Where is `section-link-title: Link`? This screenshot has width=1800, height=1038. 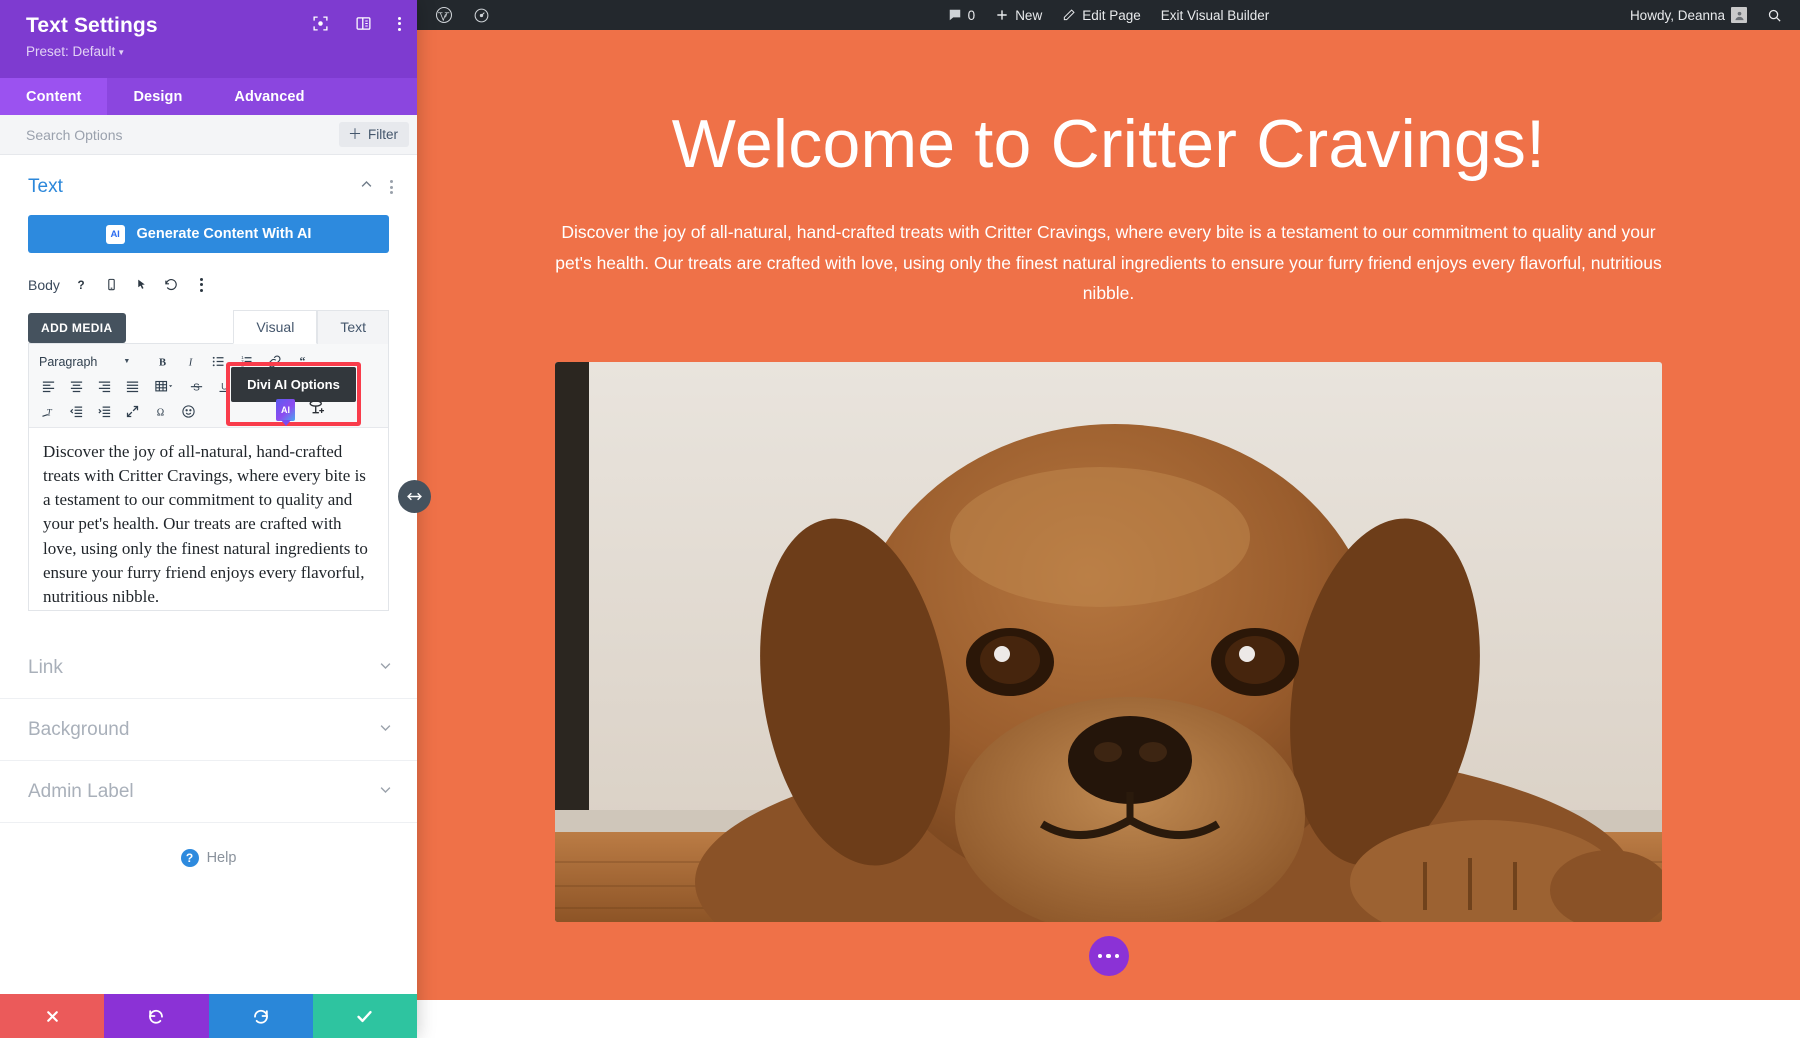 section-link-title: Link is located at coordinates (45, 667).